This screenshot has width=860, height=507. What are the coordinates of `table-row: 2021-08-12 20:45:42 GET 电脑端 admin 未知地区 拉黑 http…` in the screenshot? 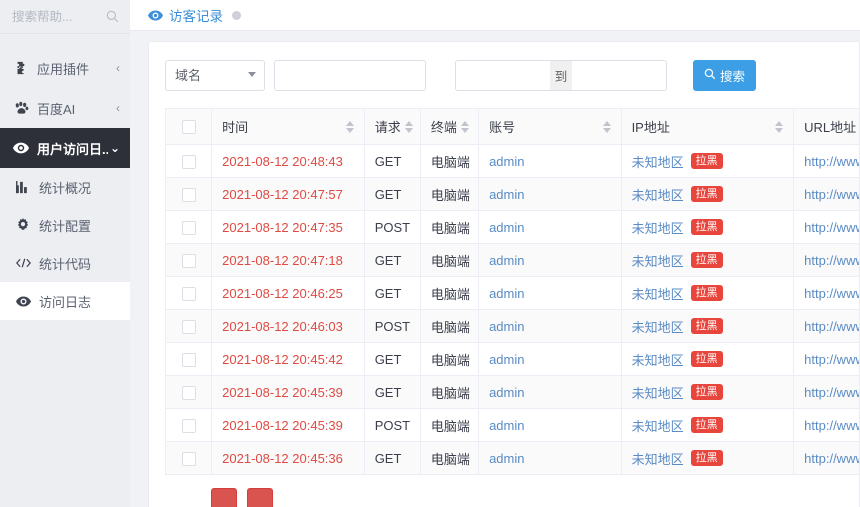 It's located at (511, 359).